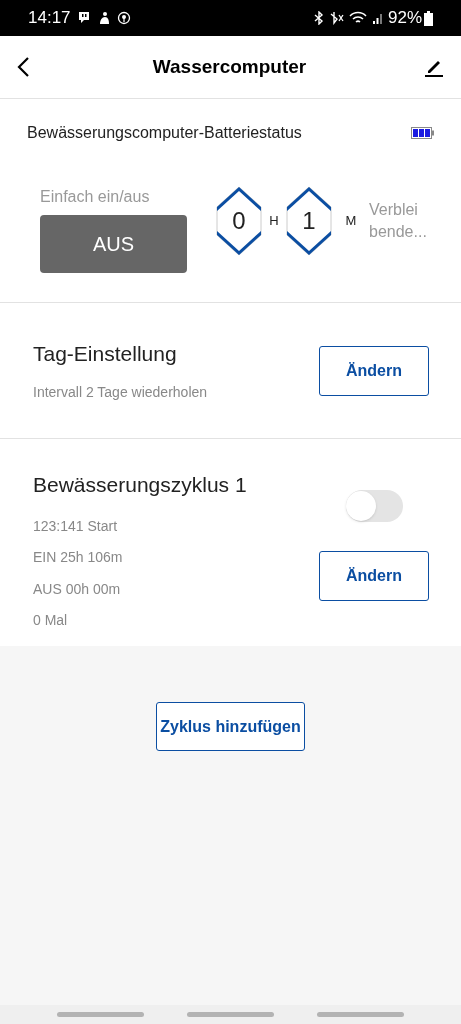 The image size is (461, 1024). What do you see at coordinates (230, 726) in the screenshot?
I see `add-cycle-button: Zyklus hinzufügen` at bounding box center [230, 726].